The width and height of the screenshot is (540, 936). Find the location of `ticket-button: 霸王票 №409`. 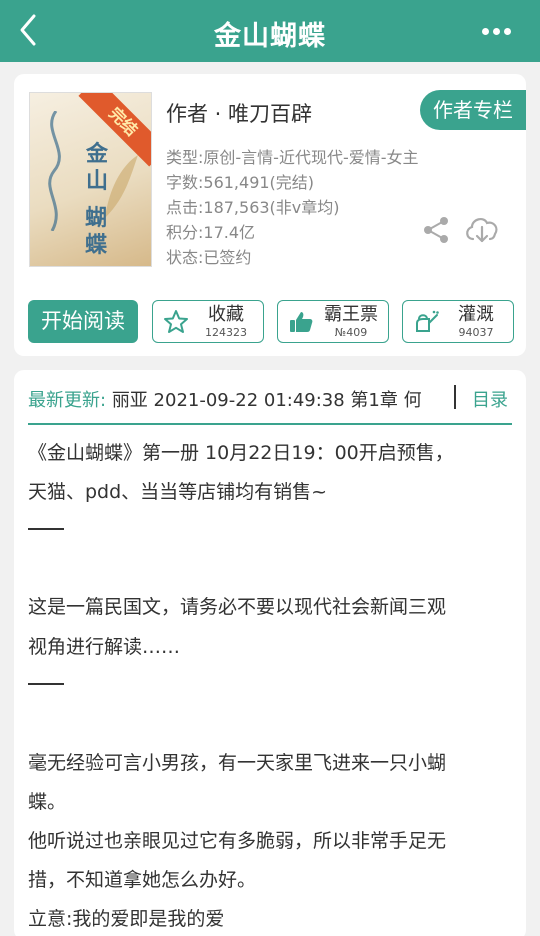

ticket-button: 霸王票 №409 is located at coordinates (333, 321).